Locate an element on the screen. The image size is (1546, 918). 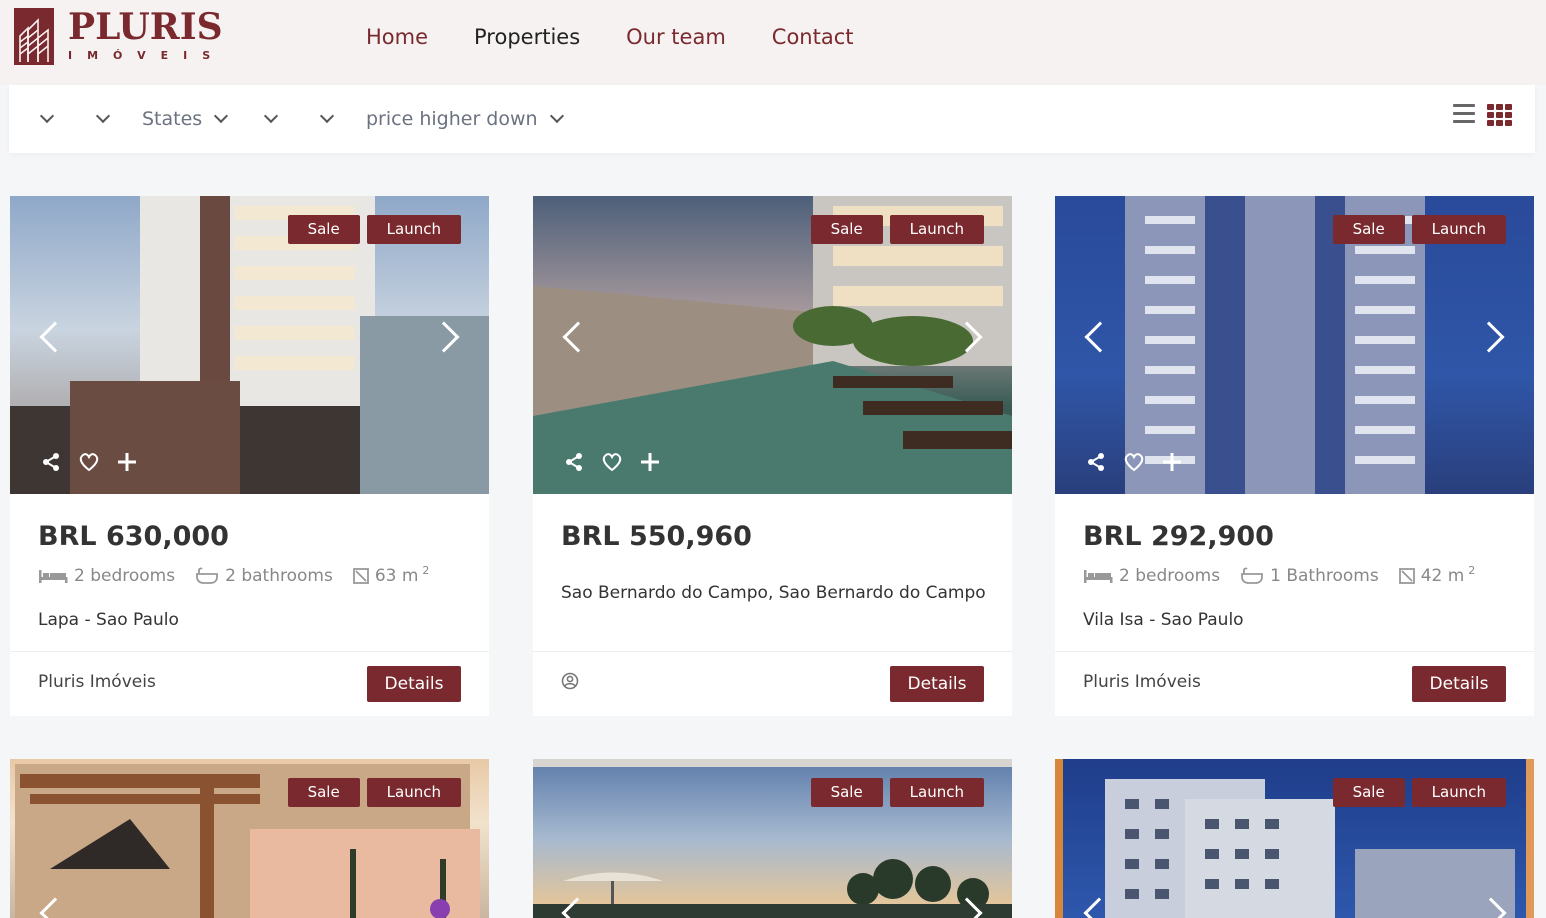
property-specs: 2 bedrooms 1 Bathrooms 42 m2 is located at coordinates (1289, 574).